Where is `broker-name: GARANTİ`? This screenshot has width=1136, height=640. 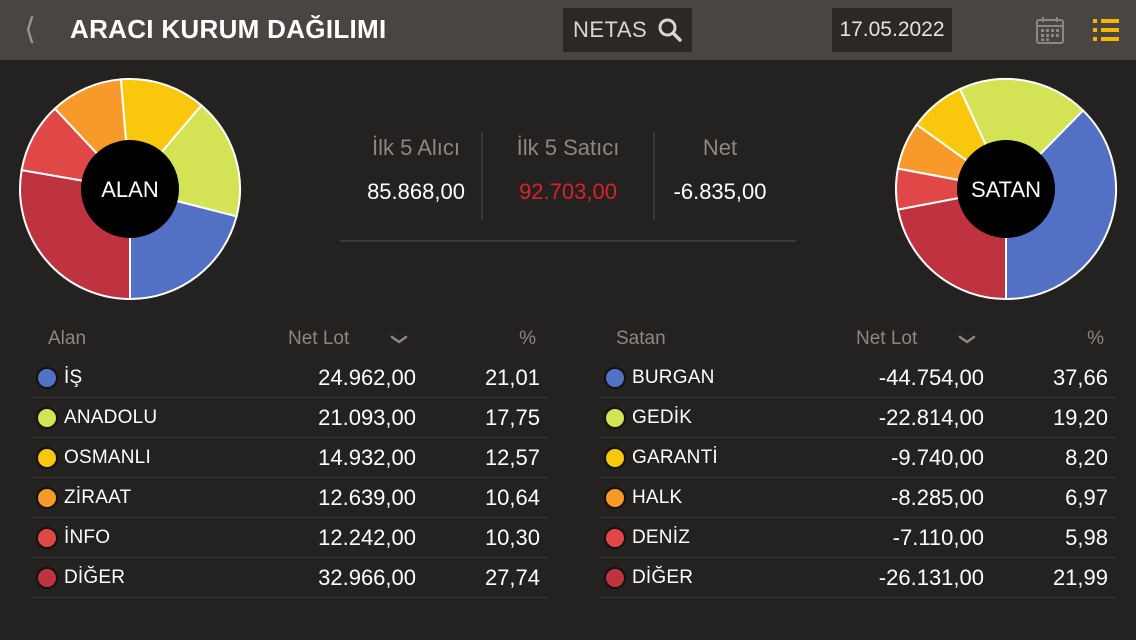
broker-name: GARANTİ is located at coordinates (675, 457).